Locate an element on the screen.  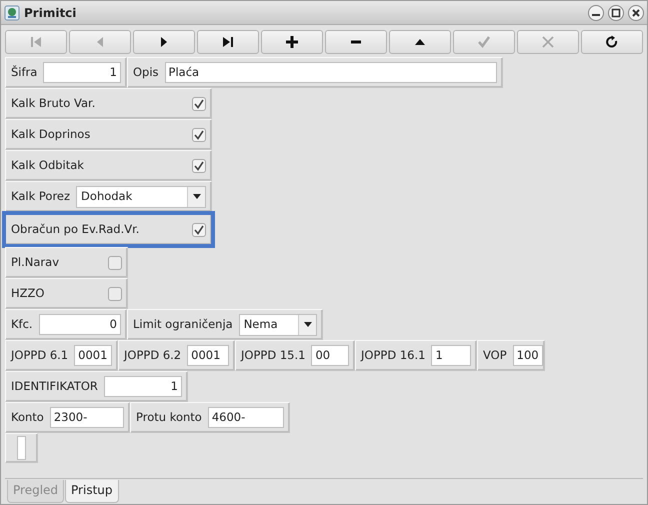
field-label: JOPPD 16.1 is located at coordinates (393, 355).